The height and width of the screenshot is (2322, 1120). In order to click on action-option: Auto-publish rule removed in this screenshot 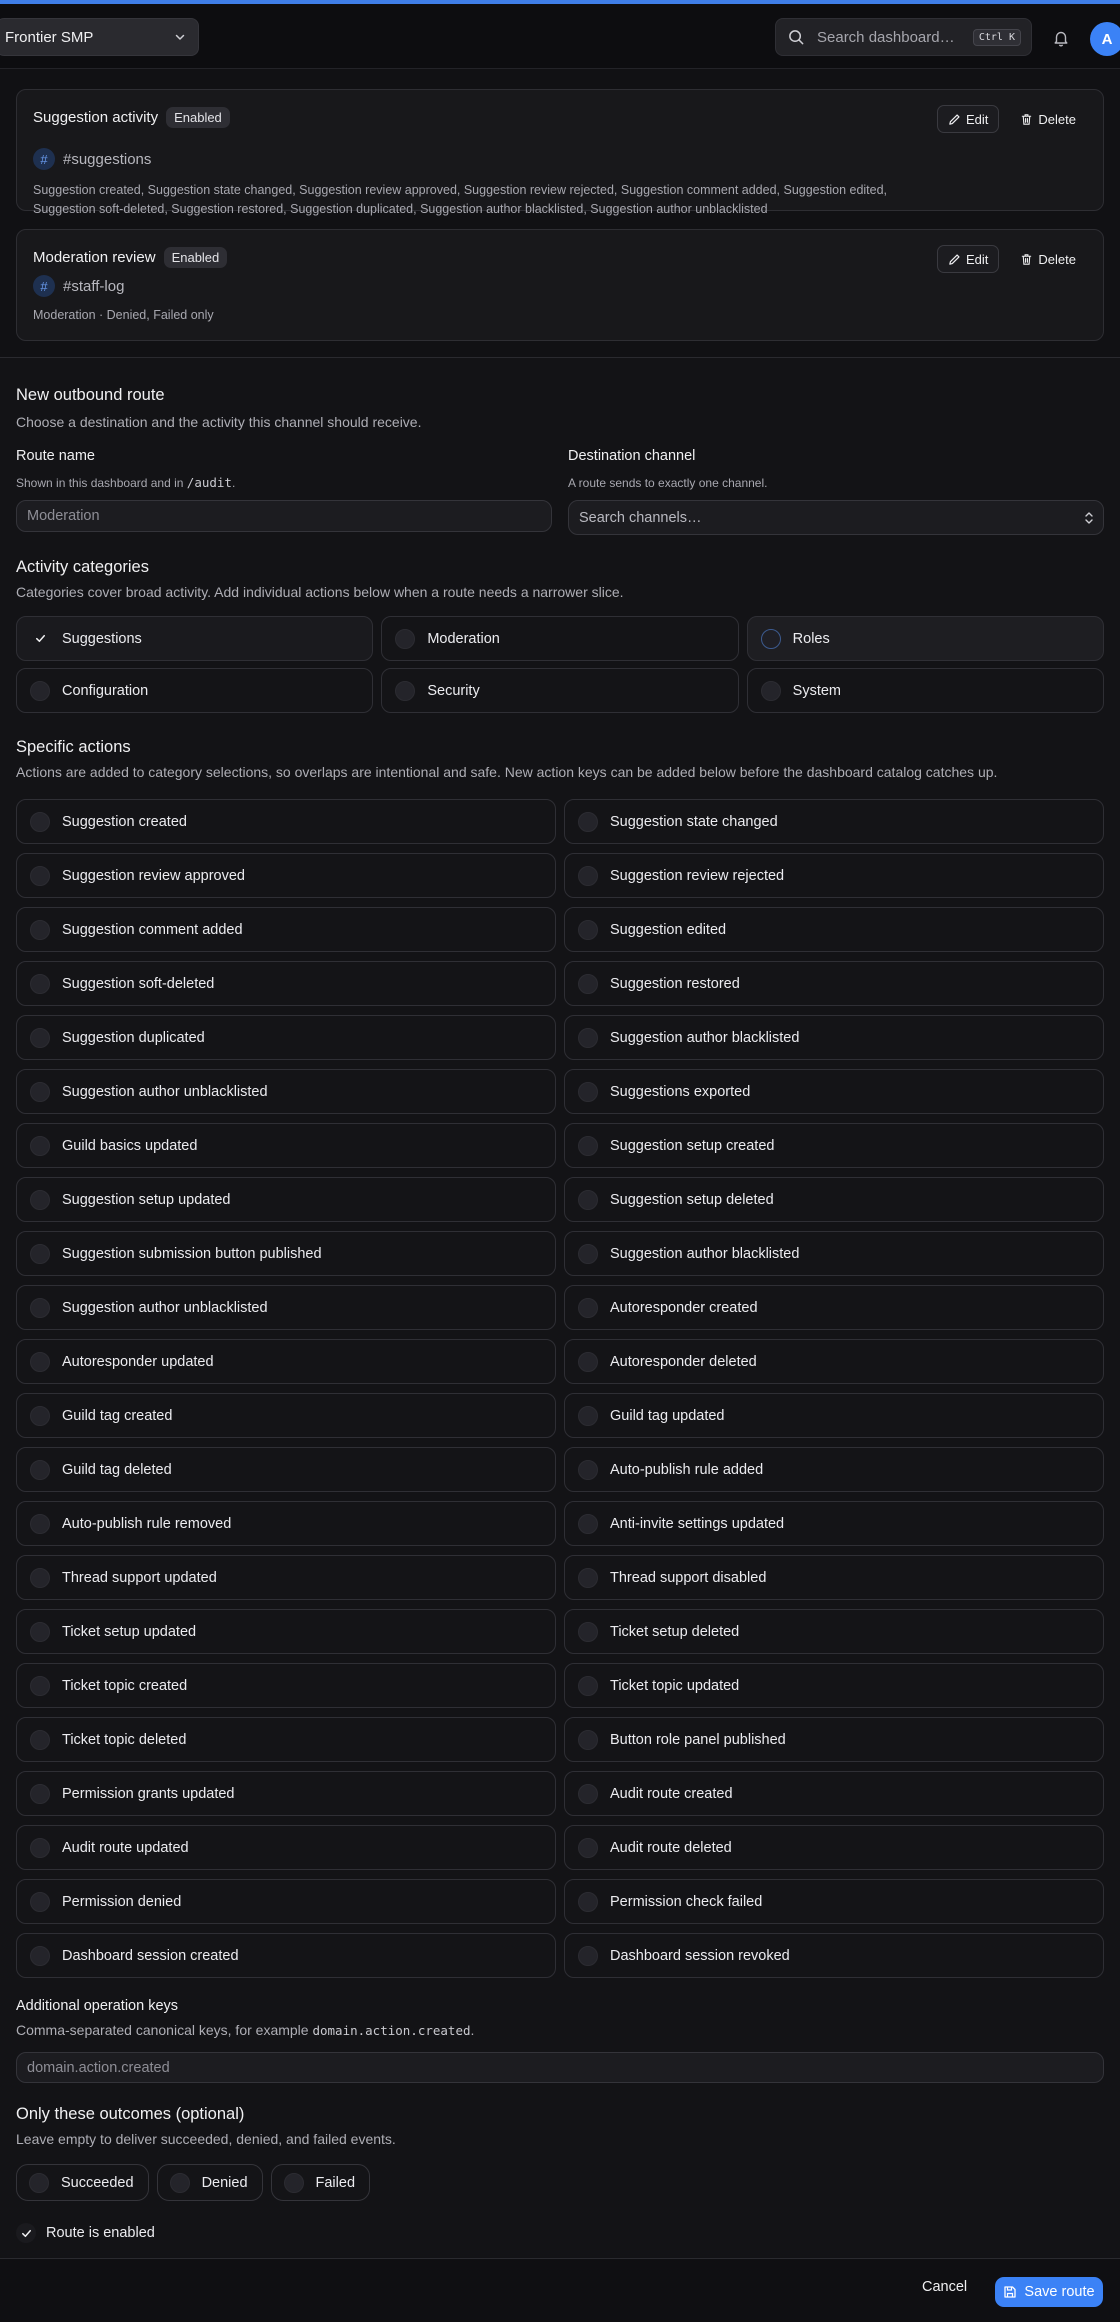, I will do `click(286, 1523)`.